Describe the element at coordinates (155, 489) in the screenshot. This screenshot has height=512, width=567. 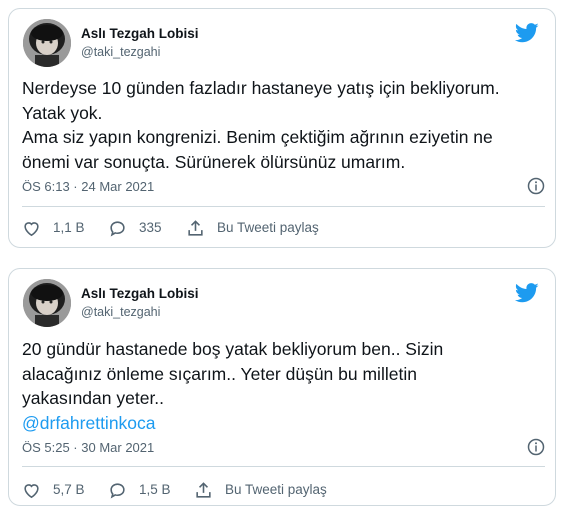
I see `reply-count: 1,5 B` at that location.